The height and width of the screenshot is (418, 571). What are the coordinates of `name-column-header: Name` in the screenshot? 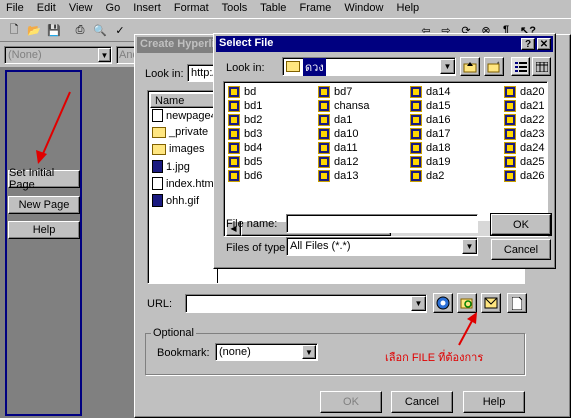 It's located at (183, 100).